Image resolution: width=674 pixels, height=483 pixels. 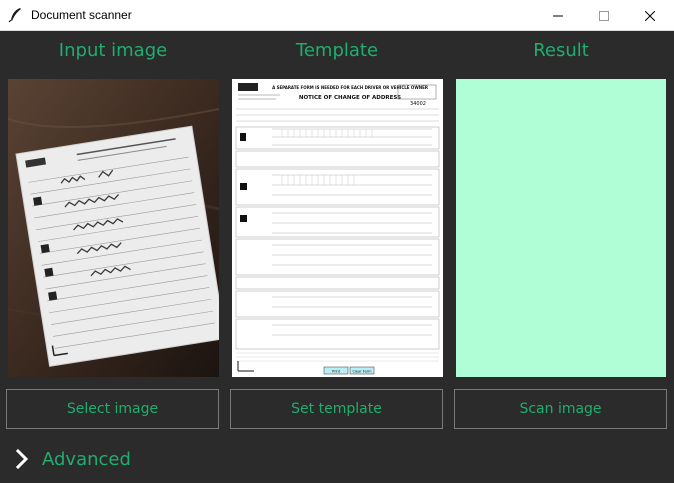 I want to click on maximize-icon, so click(x=604, y=15).